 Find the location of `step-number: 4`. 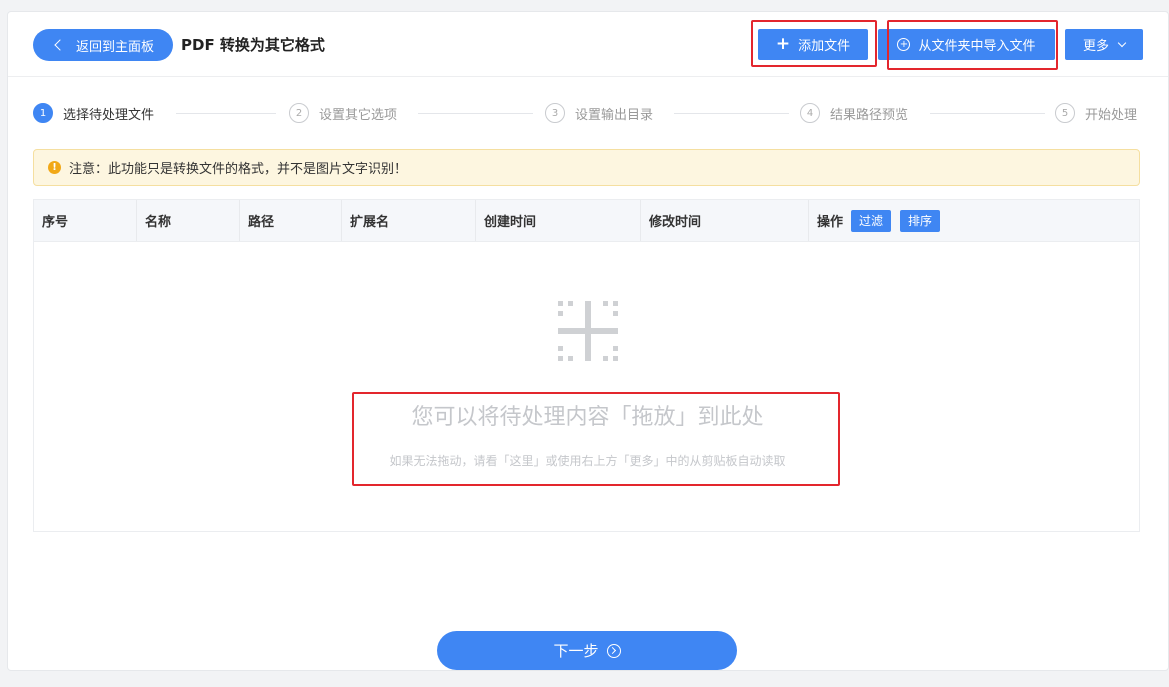

step-number: 4 is located at coordinates (810, 113).